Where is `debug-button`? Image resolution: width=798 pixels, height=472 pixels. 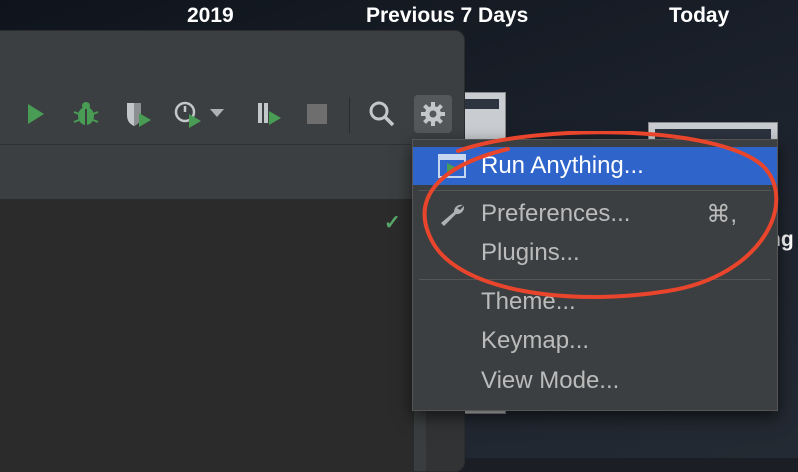 debug-button is located at coordinates (86, 114).